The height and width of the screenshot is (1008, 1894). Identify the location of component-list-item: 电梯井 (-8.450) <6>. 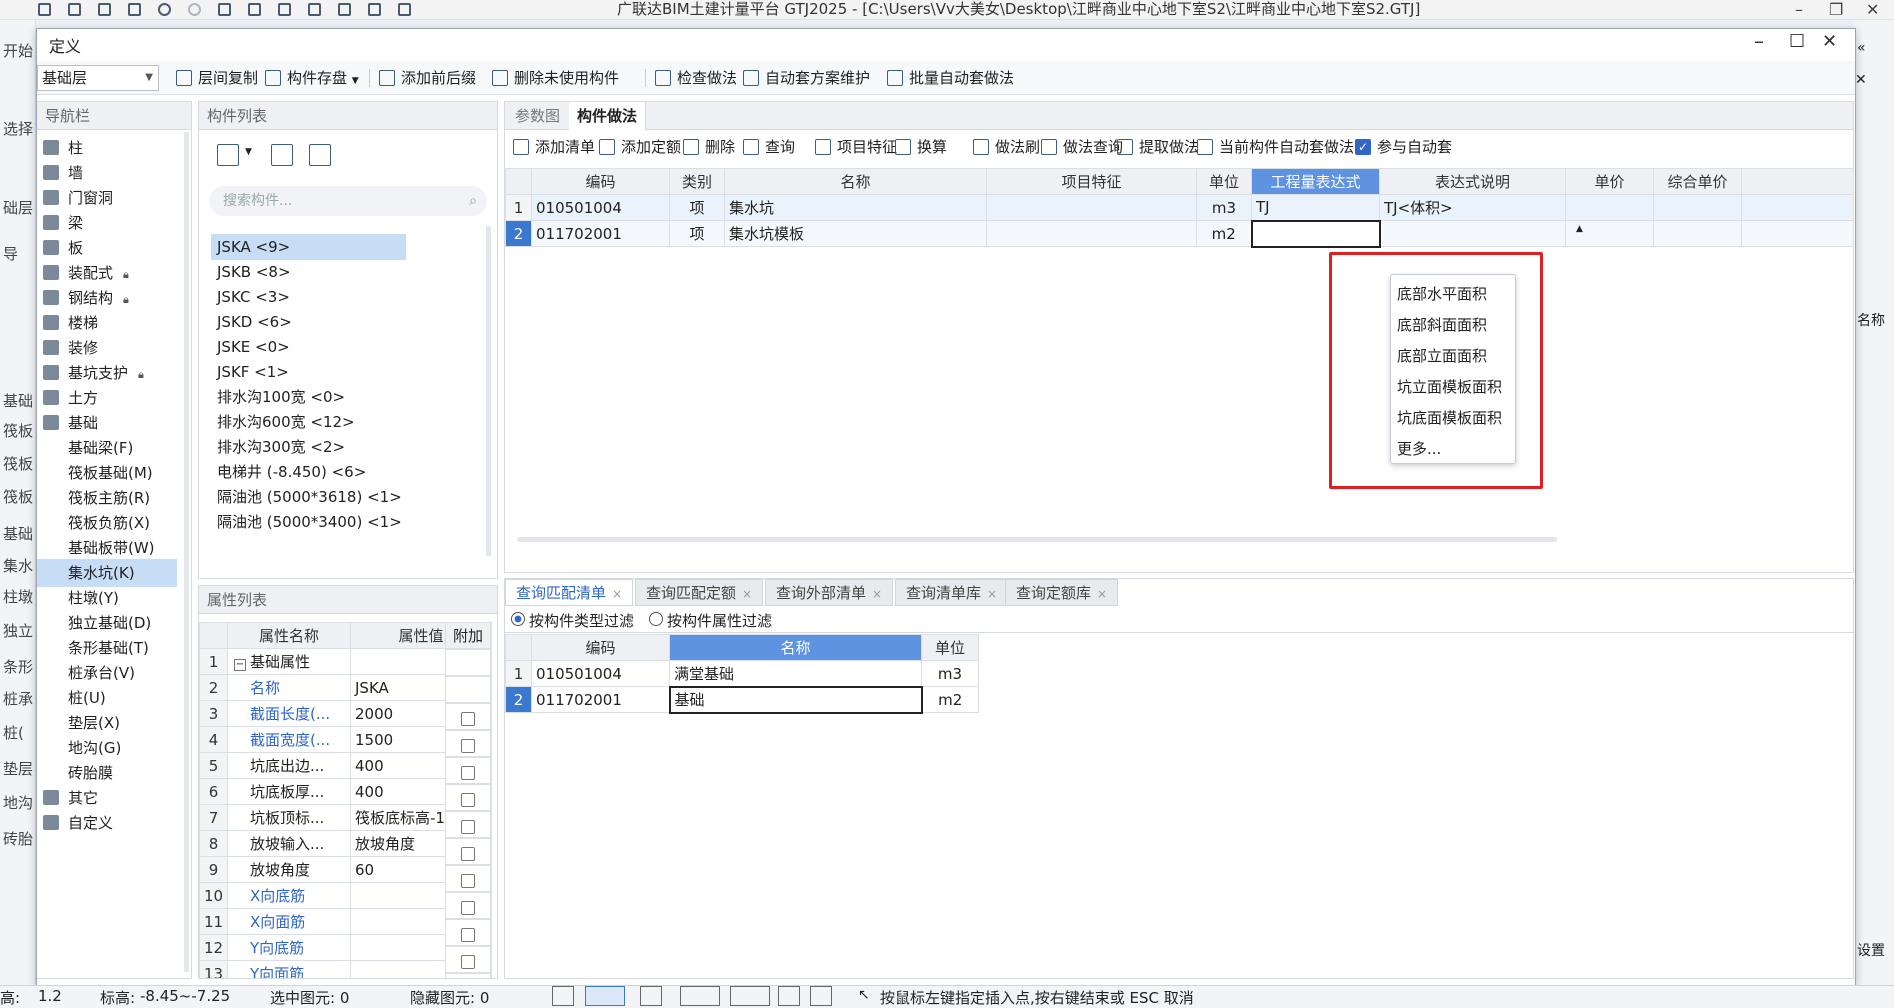
(291, 472).